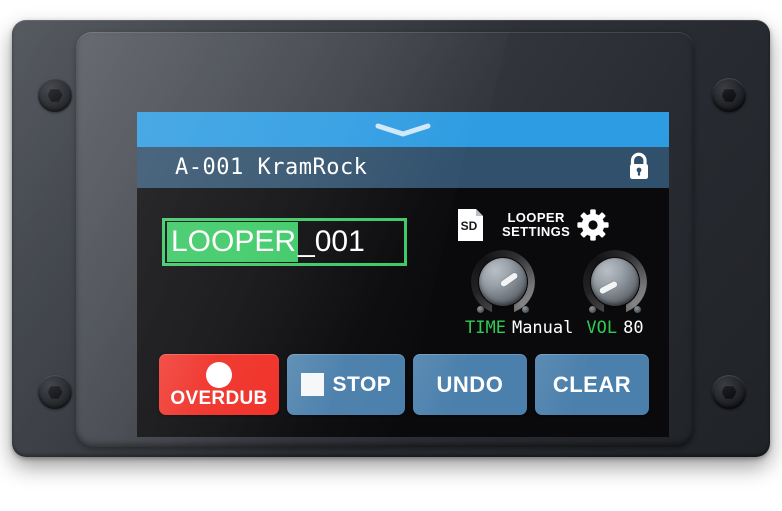 Image resolution: width=782 pixels, height=511 pixels. What do you see at coordinates (536, 231) in the screenshot?
I see `looper-settings-label-line2: SETTINGS` at bounding box center [536, 231].